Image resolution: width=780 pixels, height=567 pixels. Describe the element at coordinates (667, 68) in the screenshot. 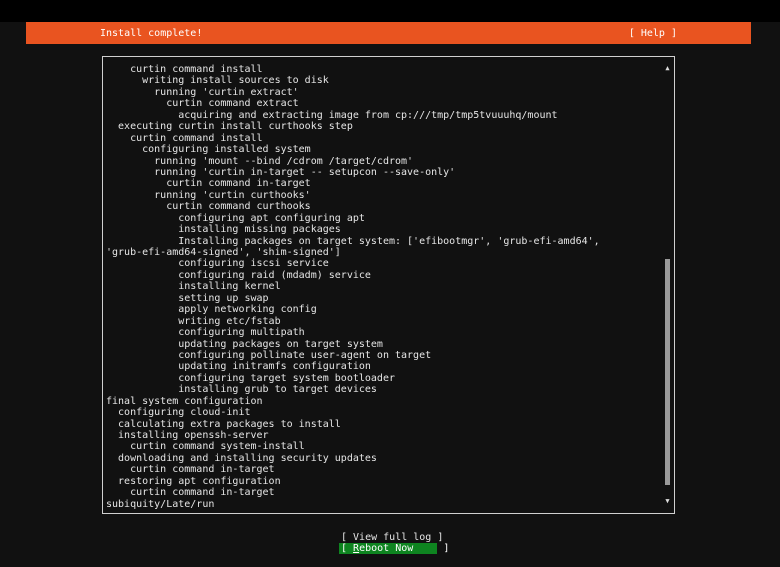

I see `scroll-up-icon: ▲` at that location.